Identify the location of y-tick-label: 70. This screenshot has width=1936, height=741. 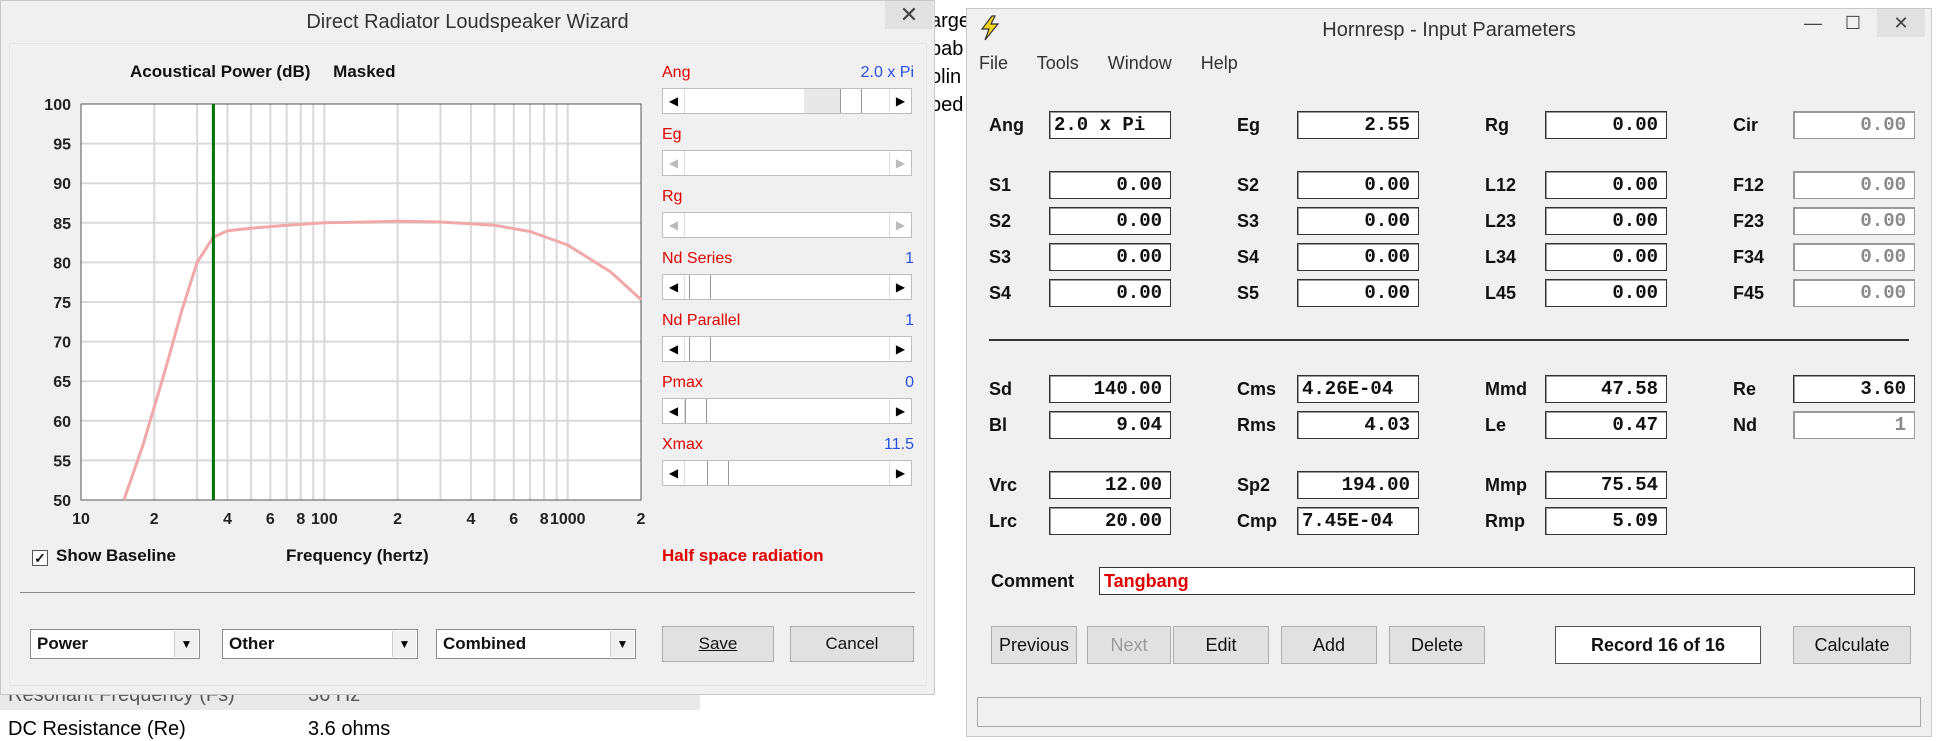
(62, 343).